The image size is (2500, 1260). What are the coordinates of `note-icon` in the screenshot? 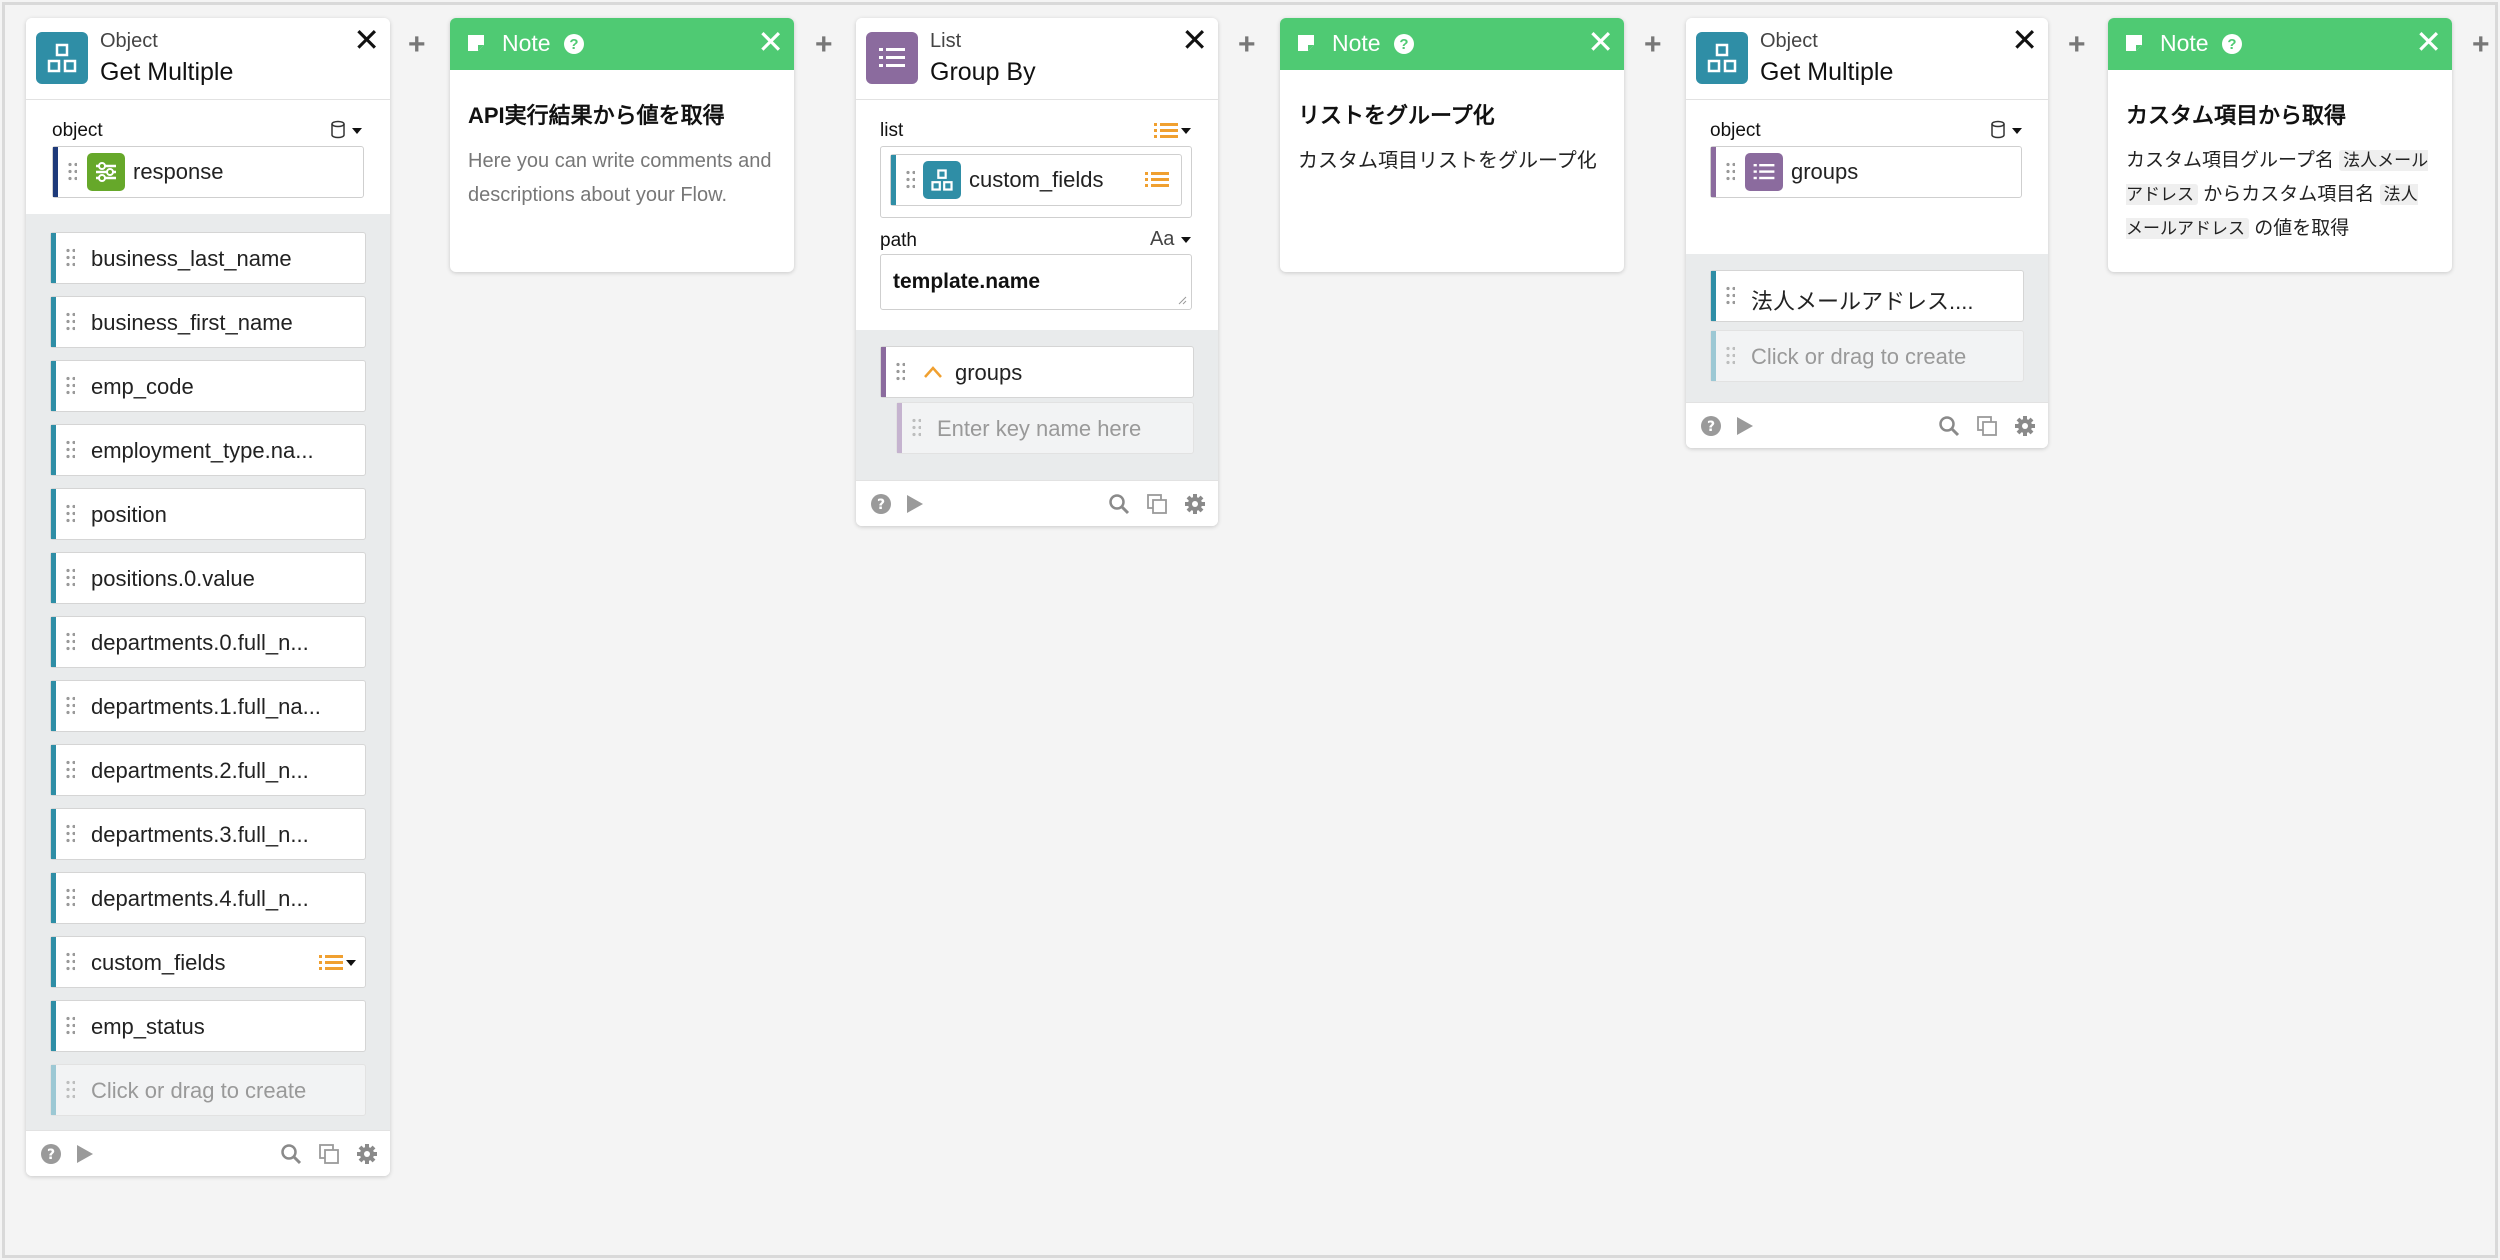 It's located at (1306, 43).